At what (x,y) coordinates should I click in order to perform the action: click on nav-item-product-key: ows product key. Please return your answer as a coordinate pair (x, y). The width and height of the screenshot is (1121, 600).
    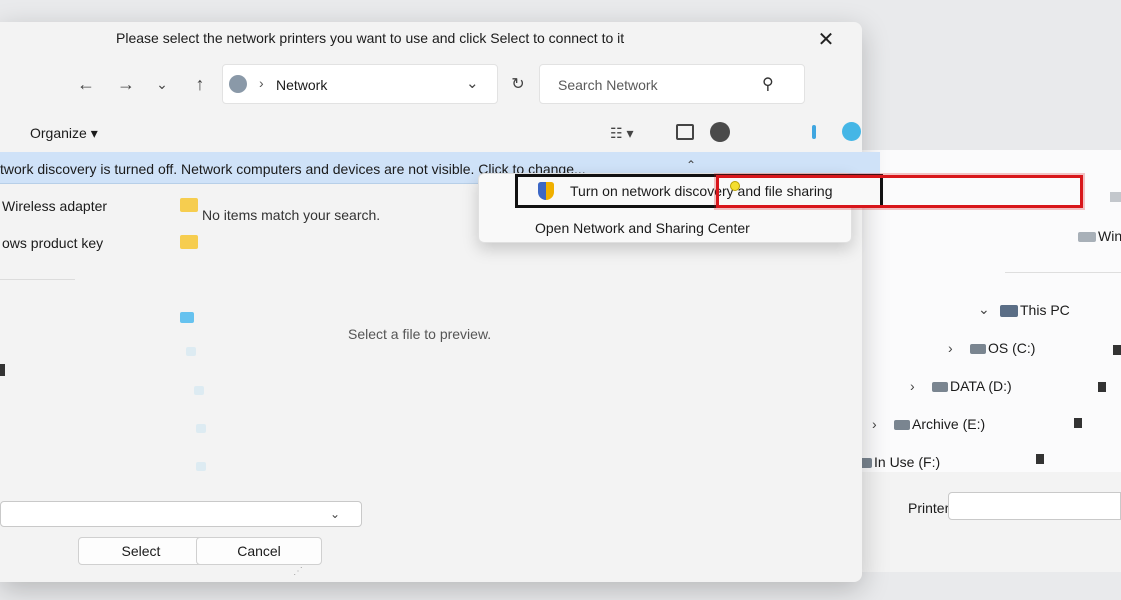
    Looking at the image, I should click on (52, 243).